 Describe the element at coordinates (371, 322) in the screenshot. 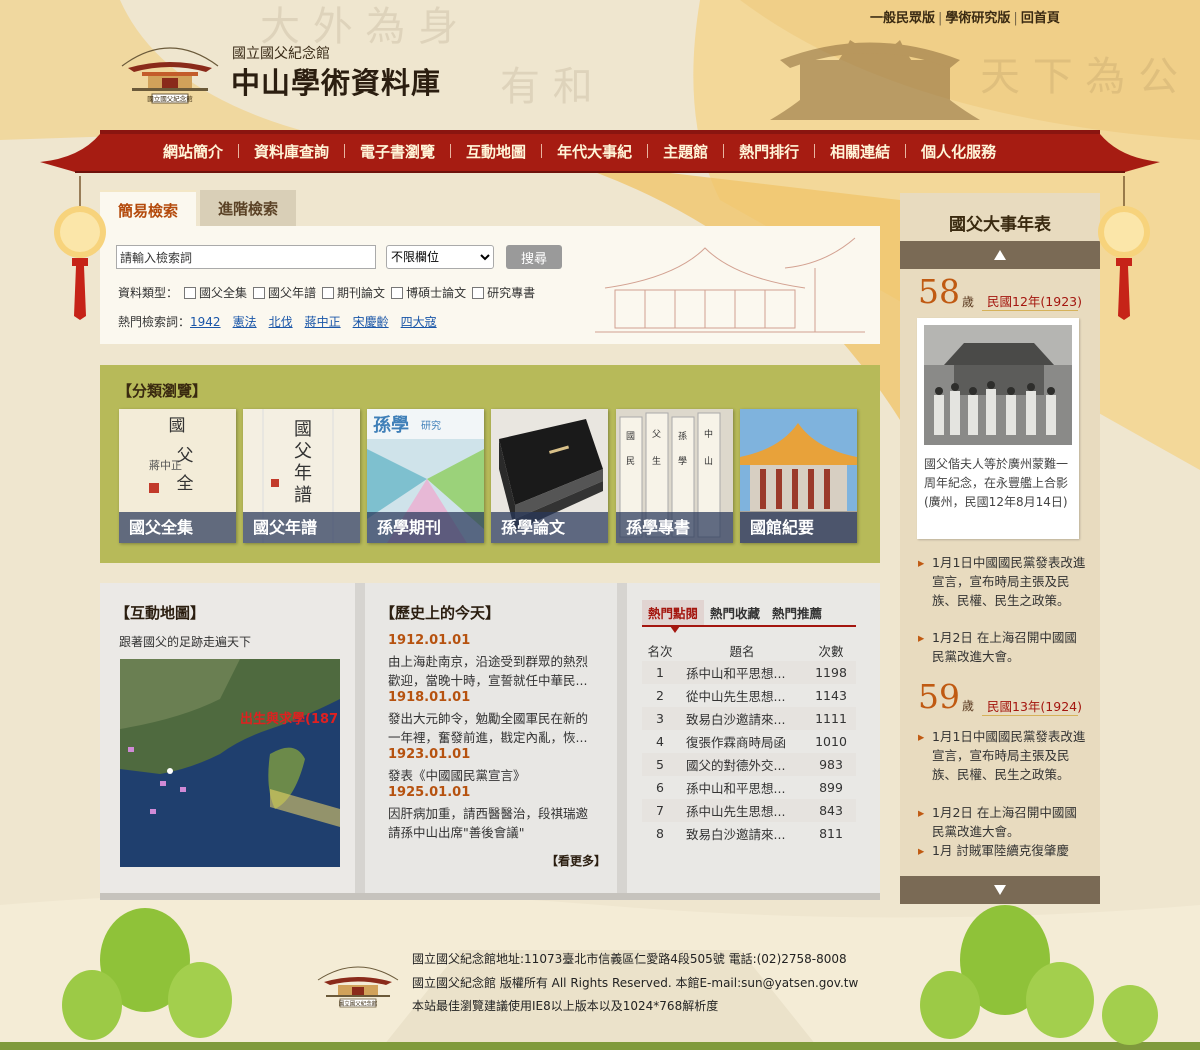

I see `hot-keyword: 宋慶齡` at that location.